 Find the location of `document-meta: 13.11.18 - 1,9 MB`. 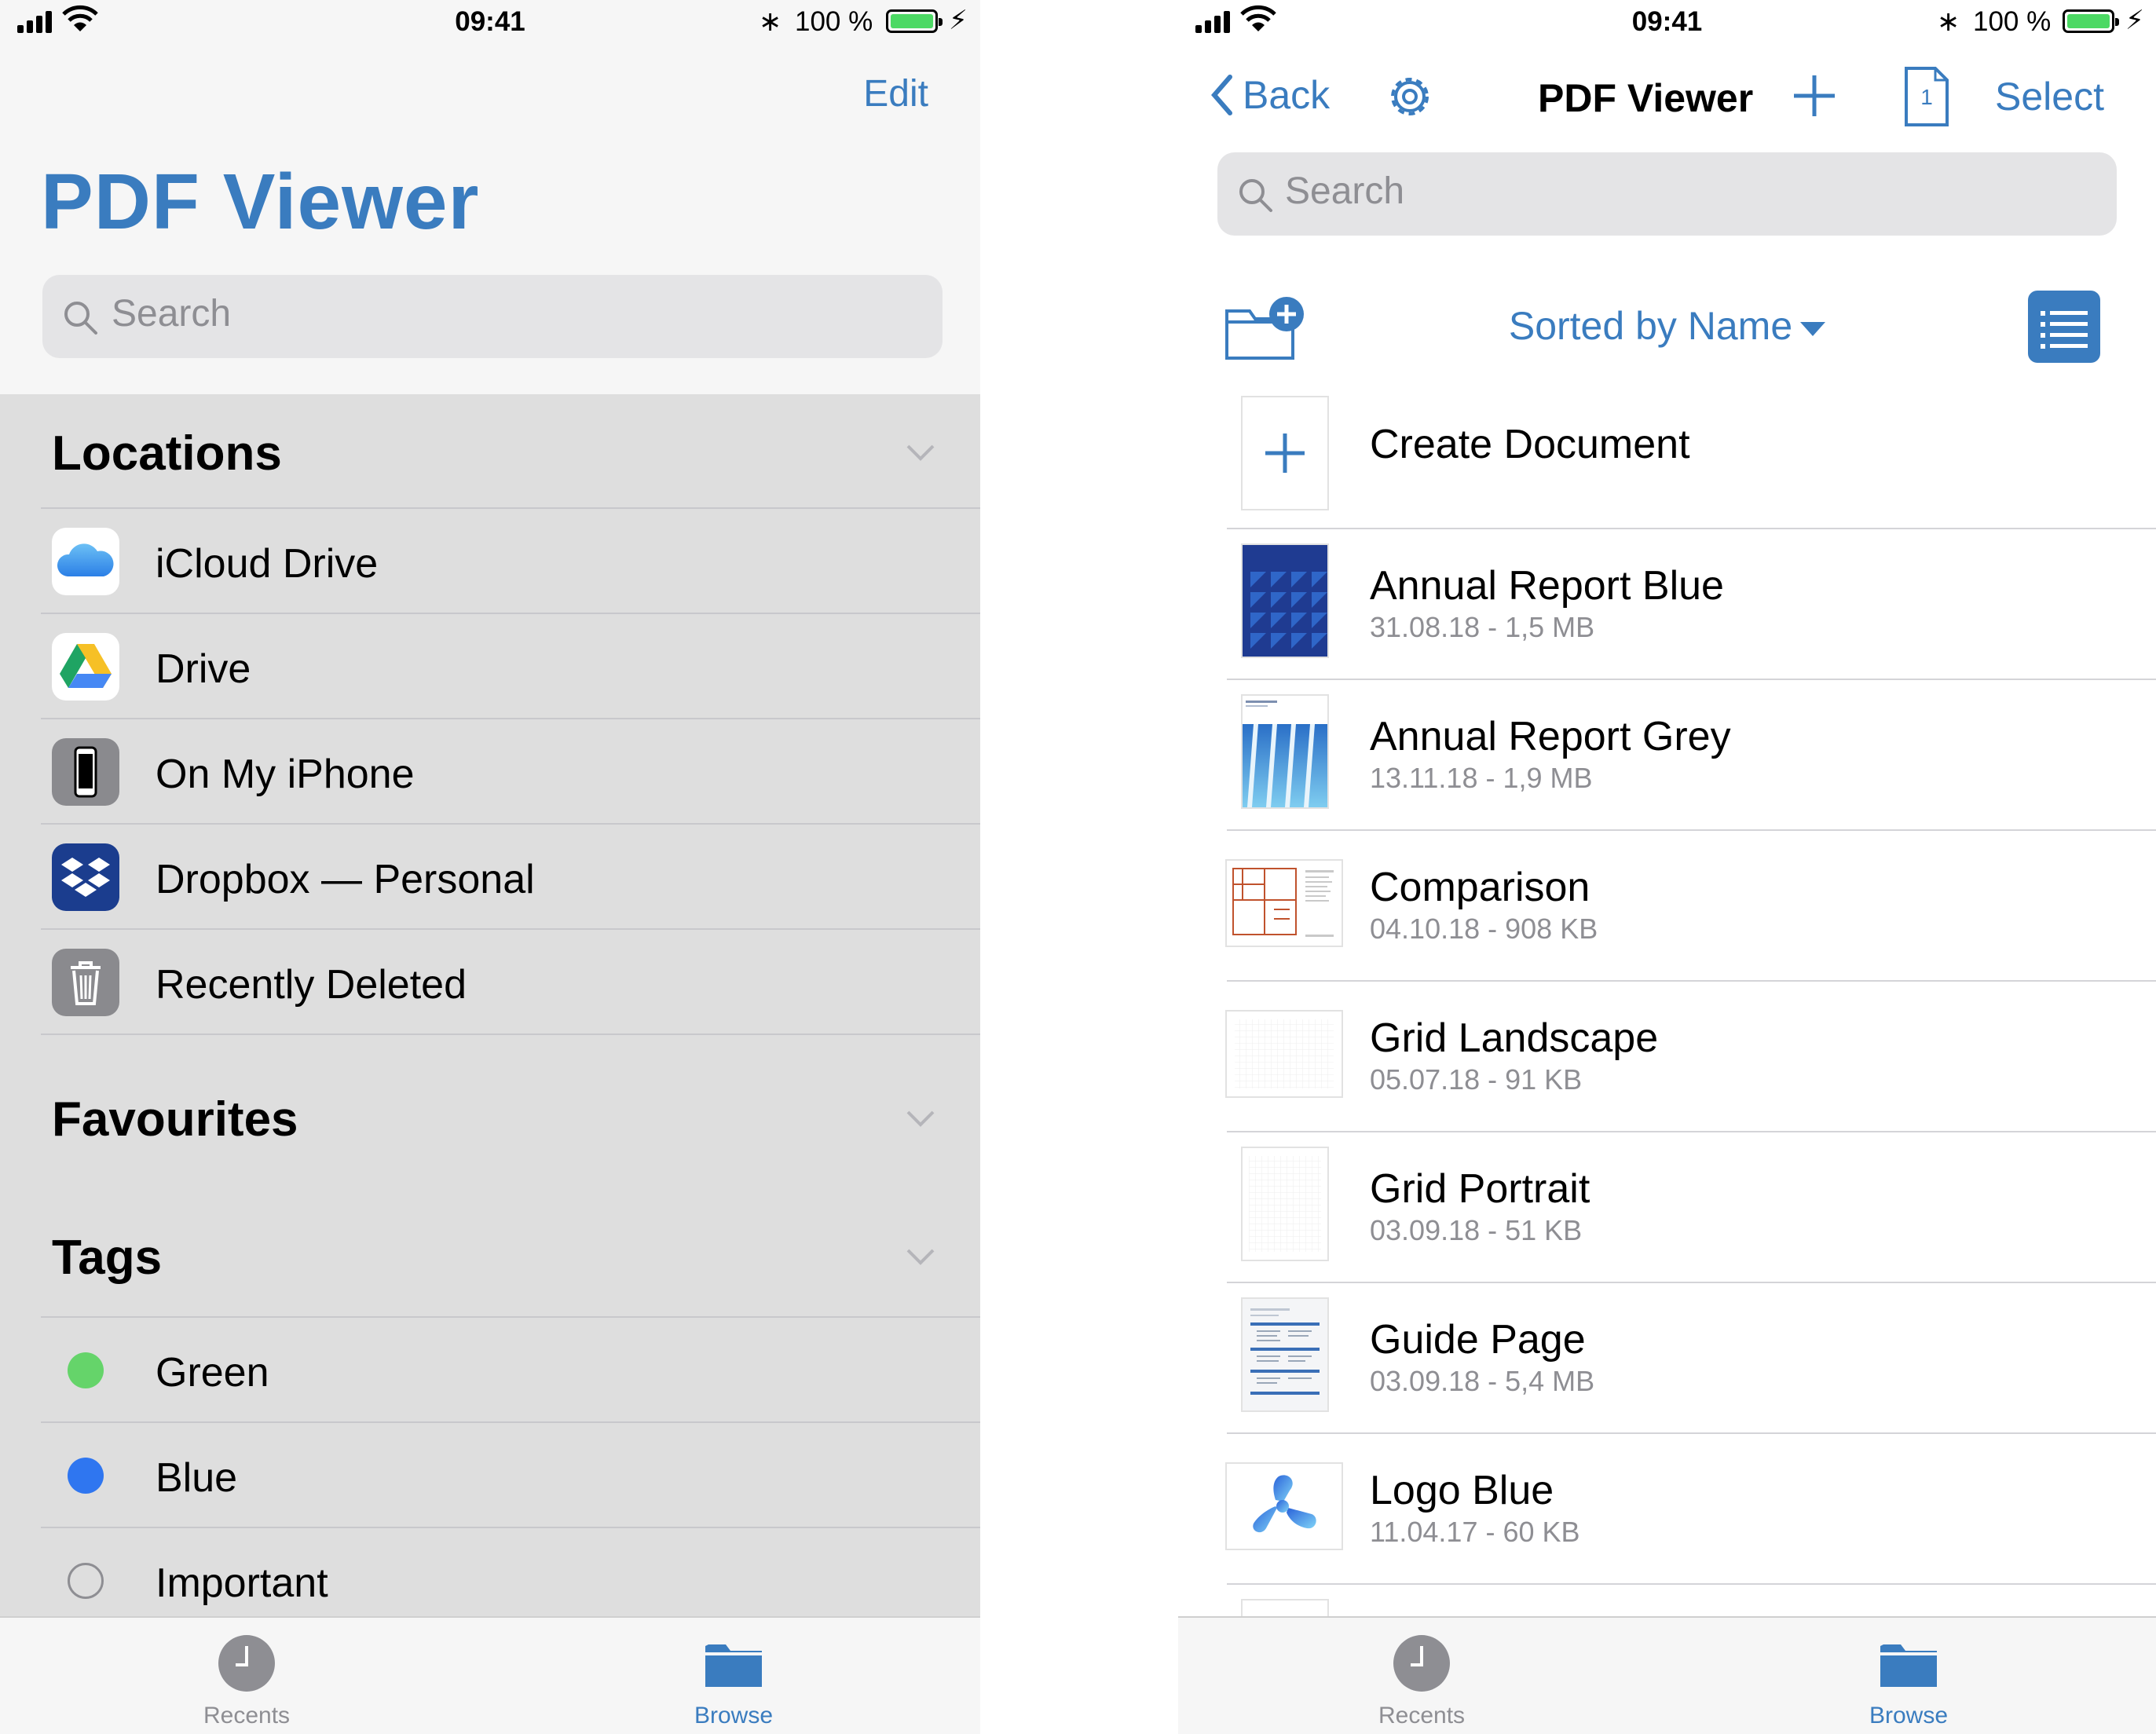

document-meta: 13.11.18 - 1,9 MB is located at coordinates (1481, 778).